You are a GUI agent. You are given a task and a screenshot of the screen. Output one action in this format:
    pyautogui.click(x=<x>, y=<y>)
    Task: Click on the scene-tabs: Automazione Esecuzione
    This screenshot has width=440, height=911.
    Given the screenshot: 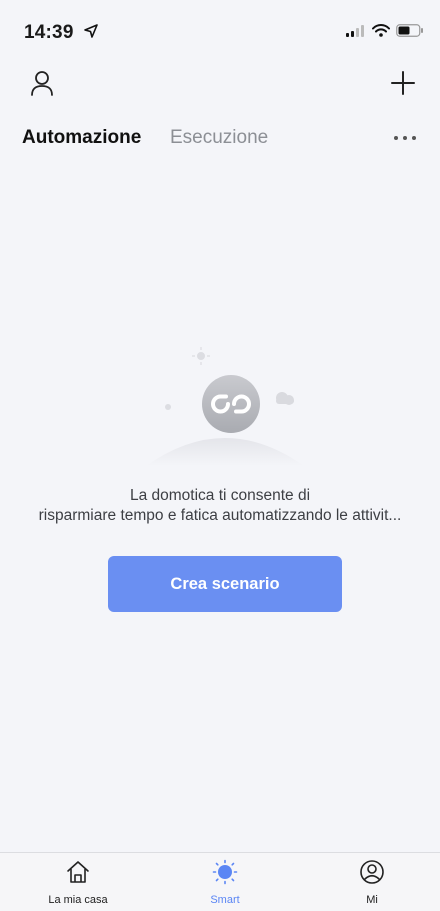 What is the action you would take?
    pyautogui.click(x=221, y=140)
    